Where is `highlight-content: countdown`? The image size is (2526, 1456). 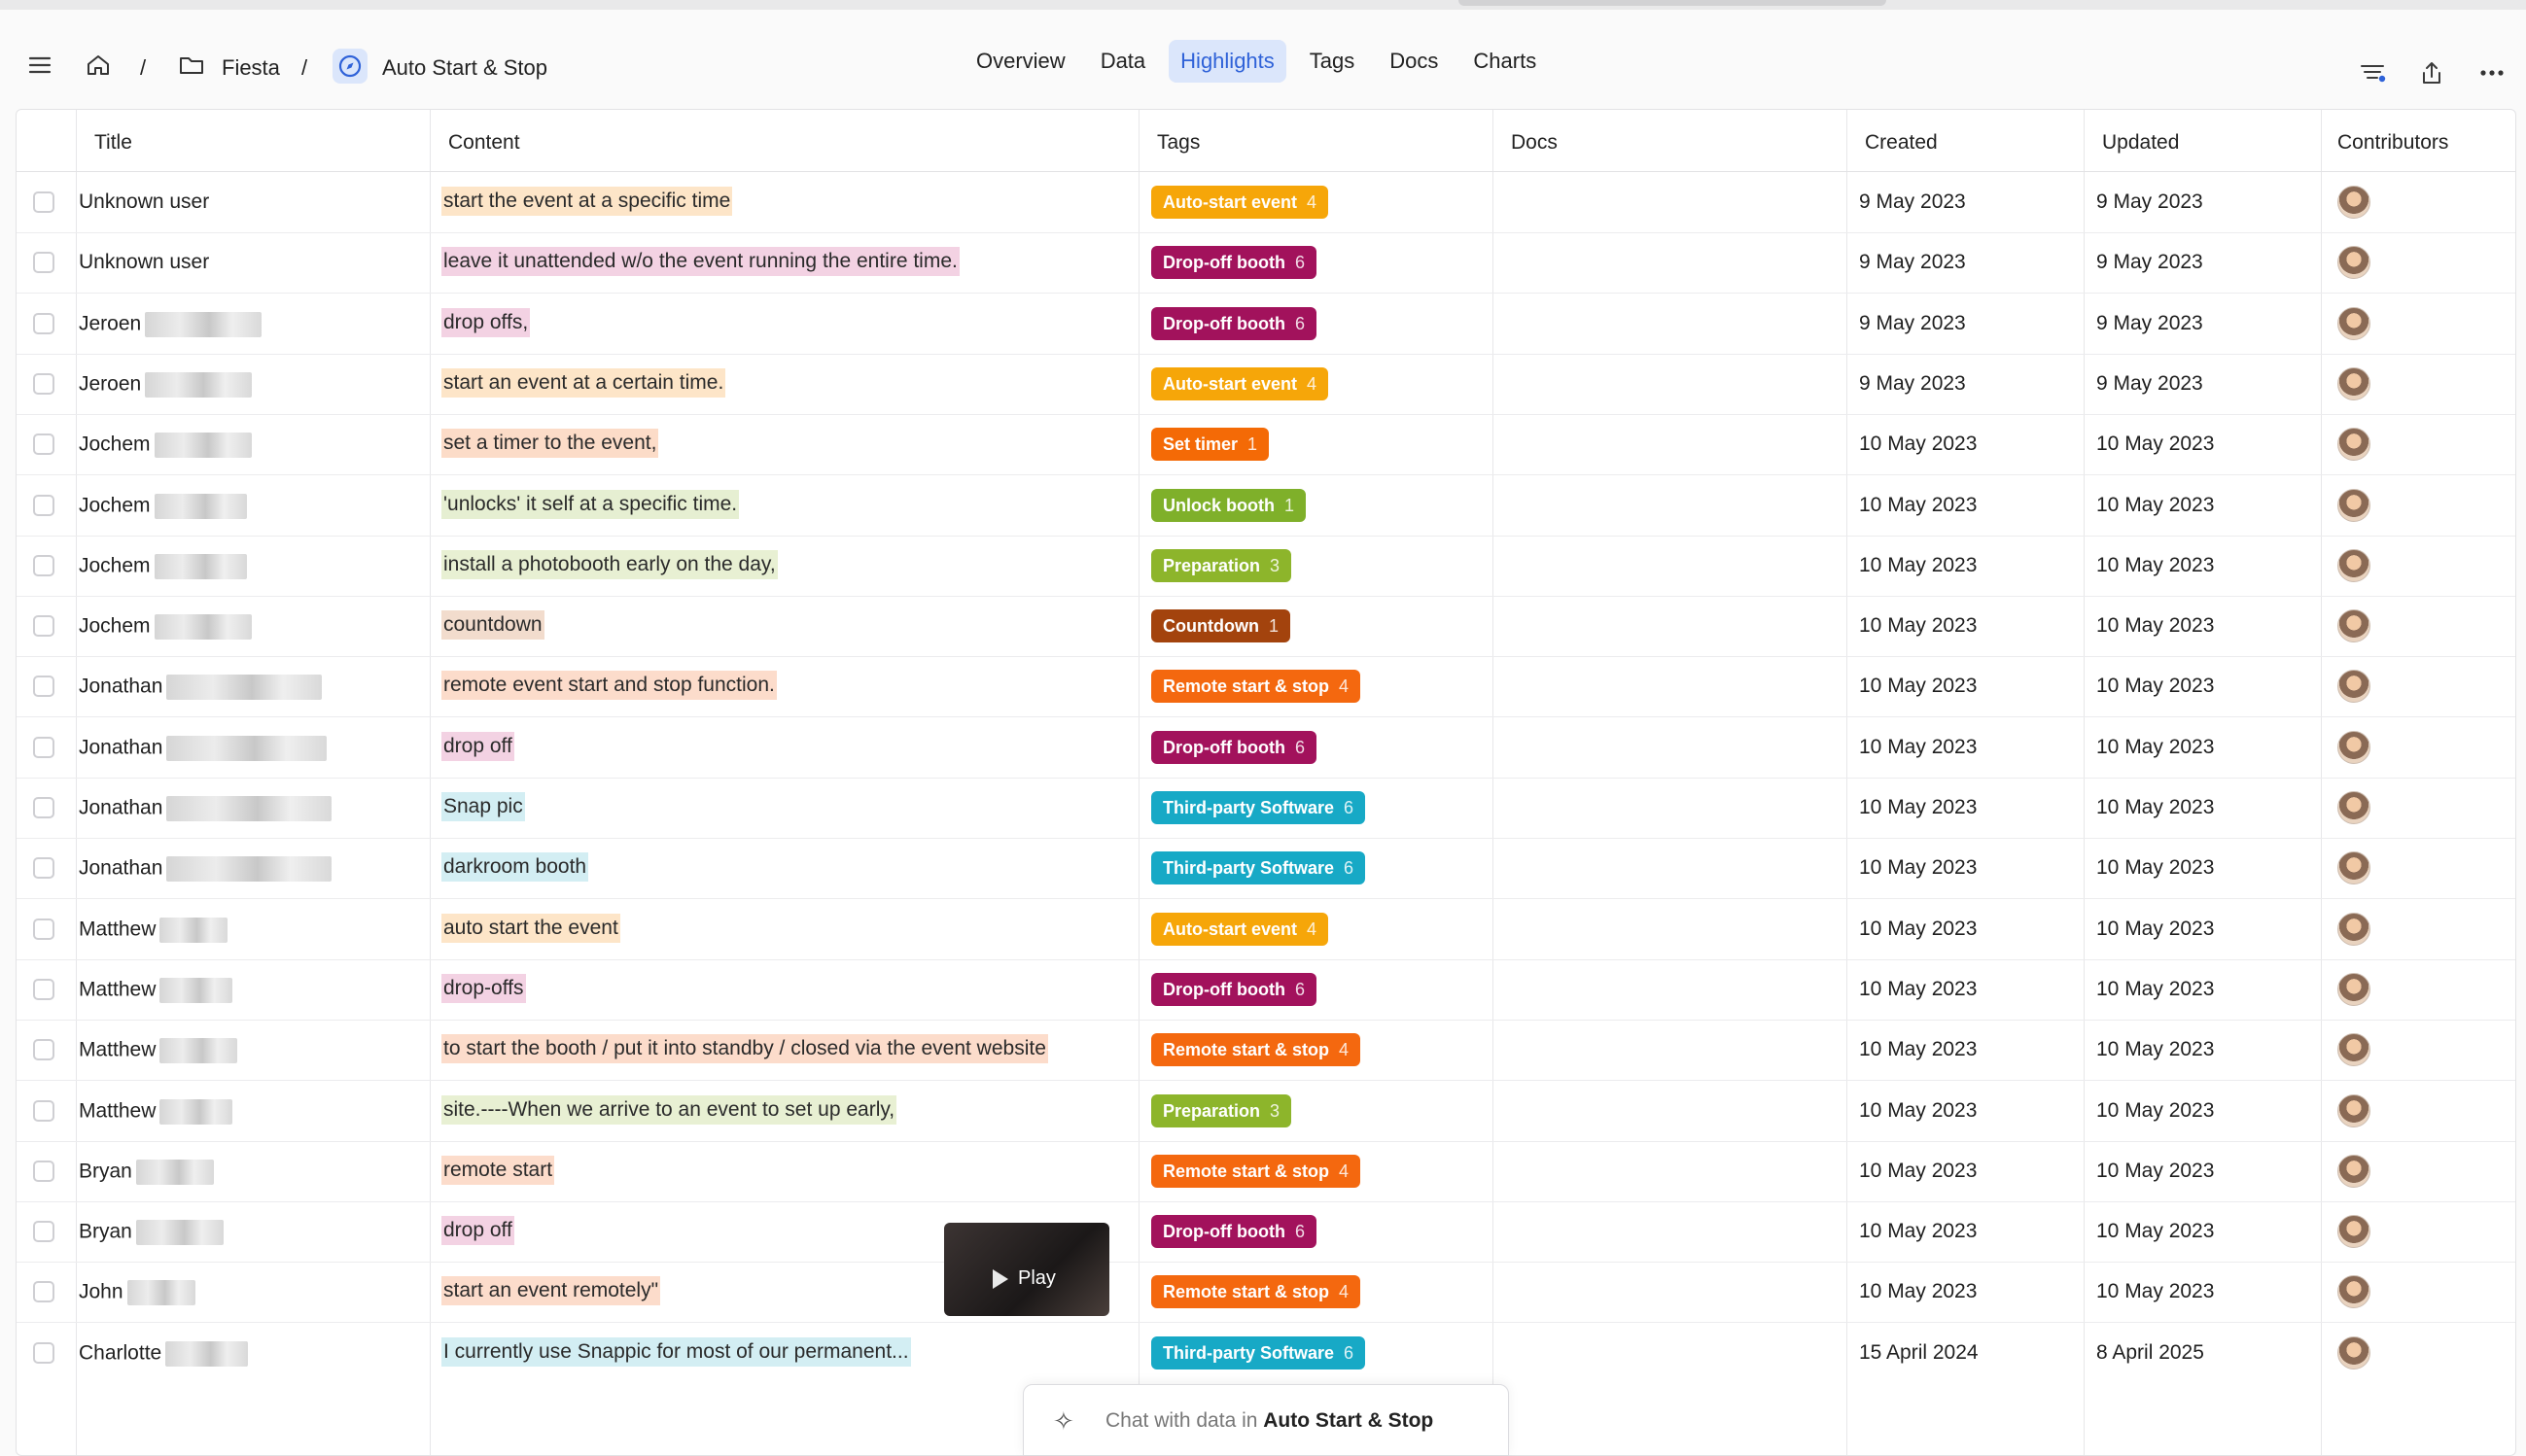
highlight-content: countdown is located at coordinates (492, 625).